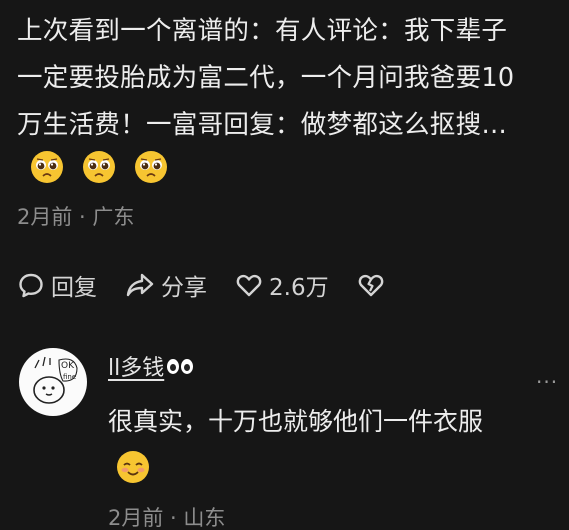 This screenshot has height=530, width=569. I want to click on reply-meta: 2月前 · 山东, so click(167, 518).